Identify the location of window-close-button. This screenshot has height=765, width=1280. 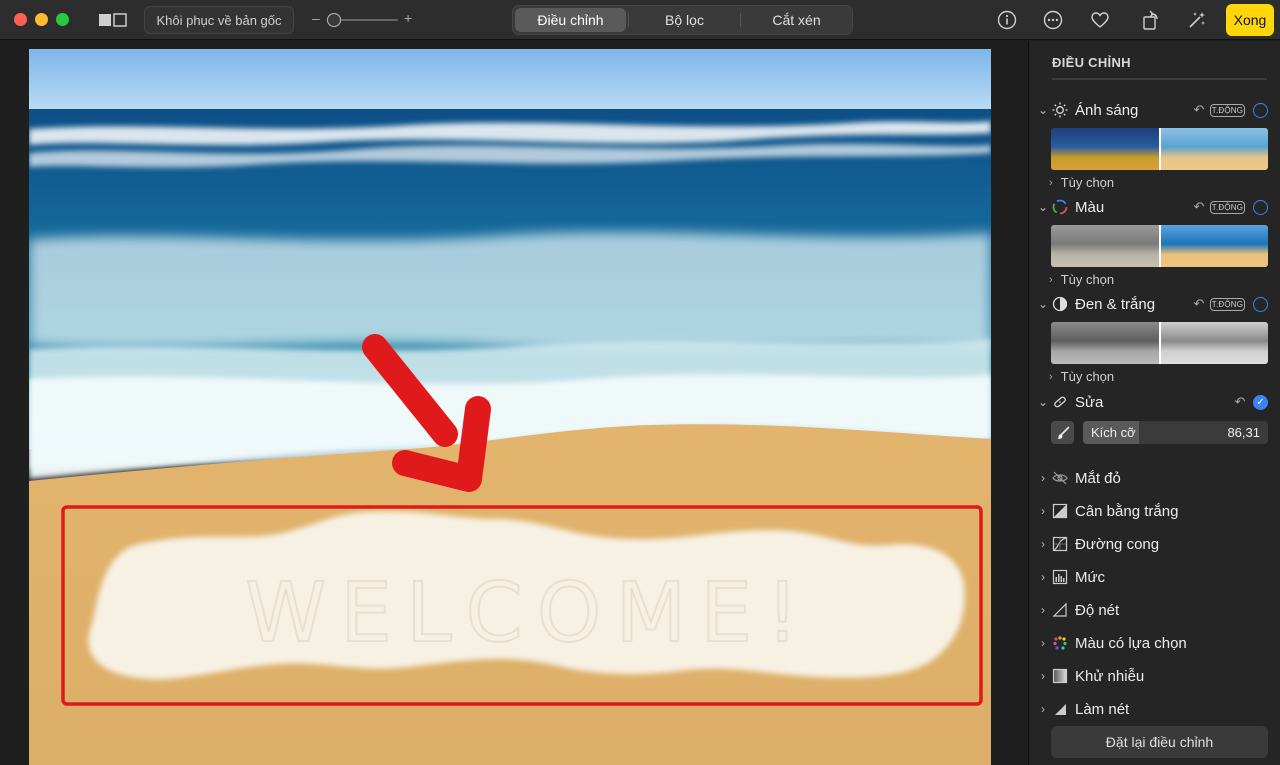
(20, 19).